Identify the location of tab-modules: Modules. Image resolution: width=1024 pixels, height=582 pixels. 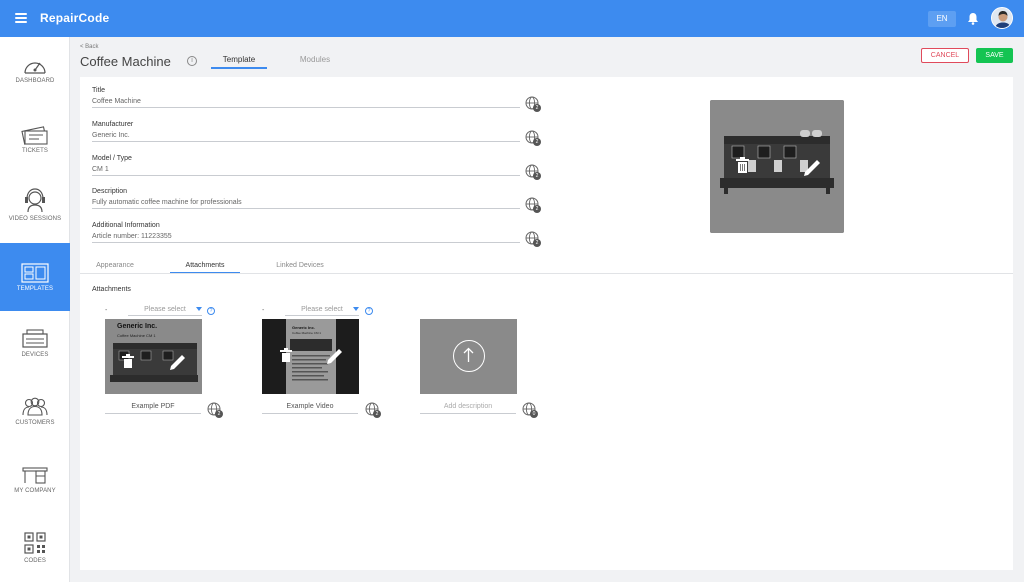
(315, 59).